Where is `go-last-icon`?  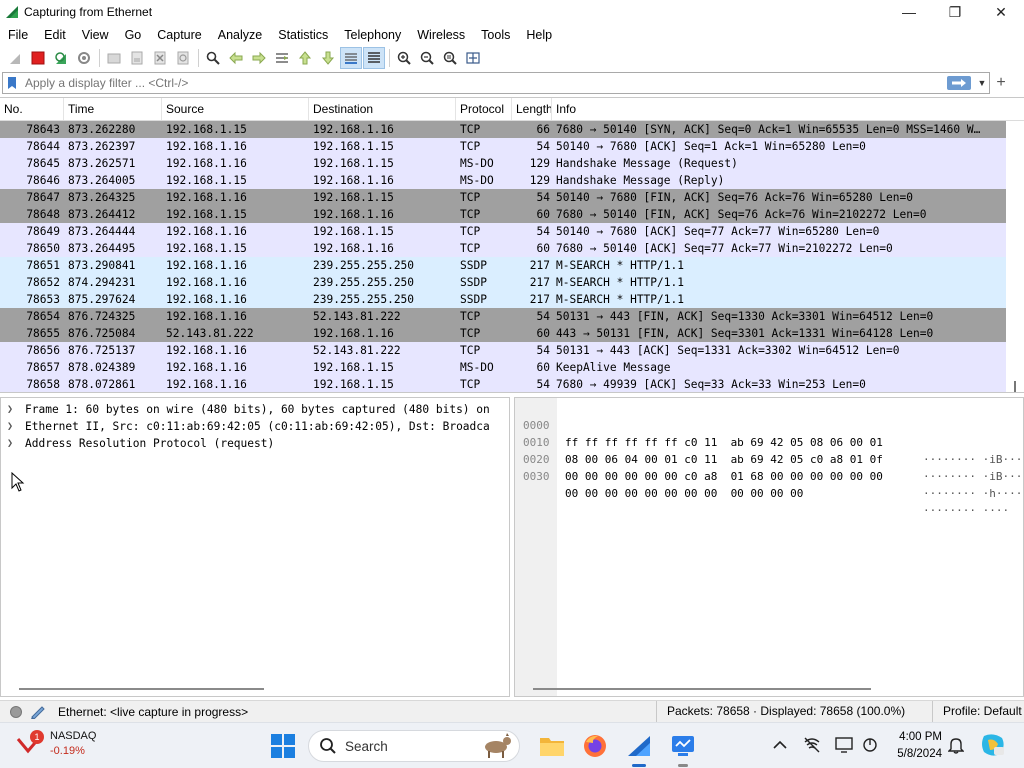
go-last-icon is located at coordinates (328, 58).